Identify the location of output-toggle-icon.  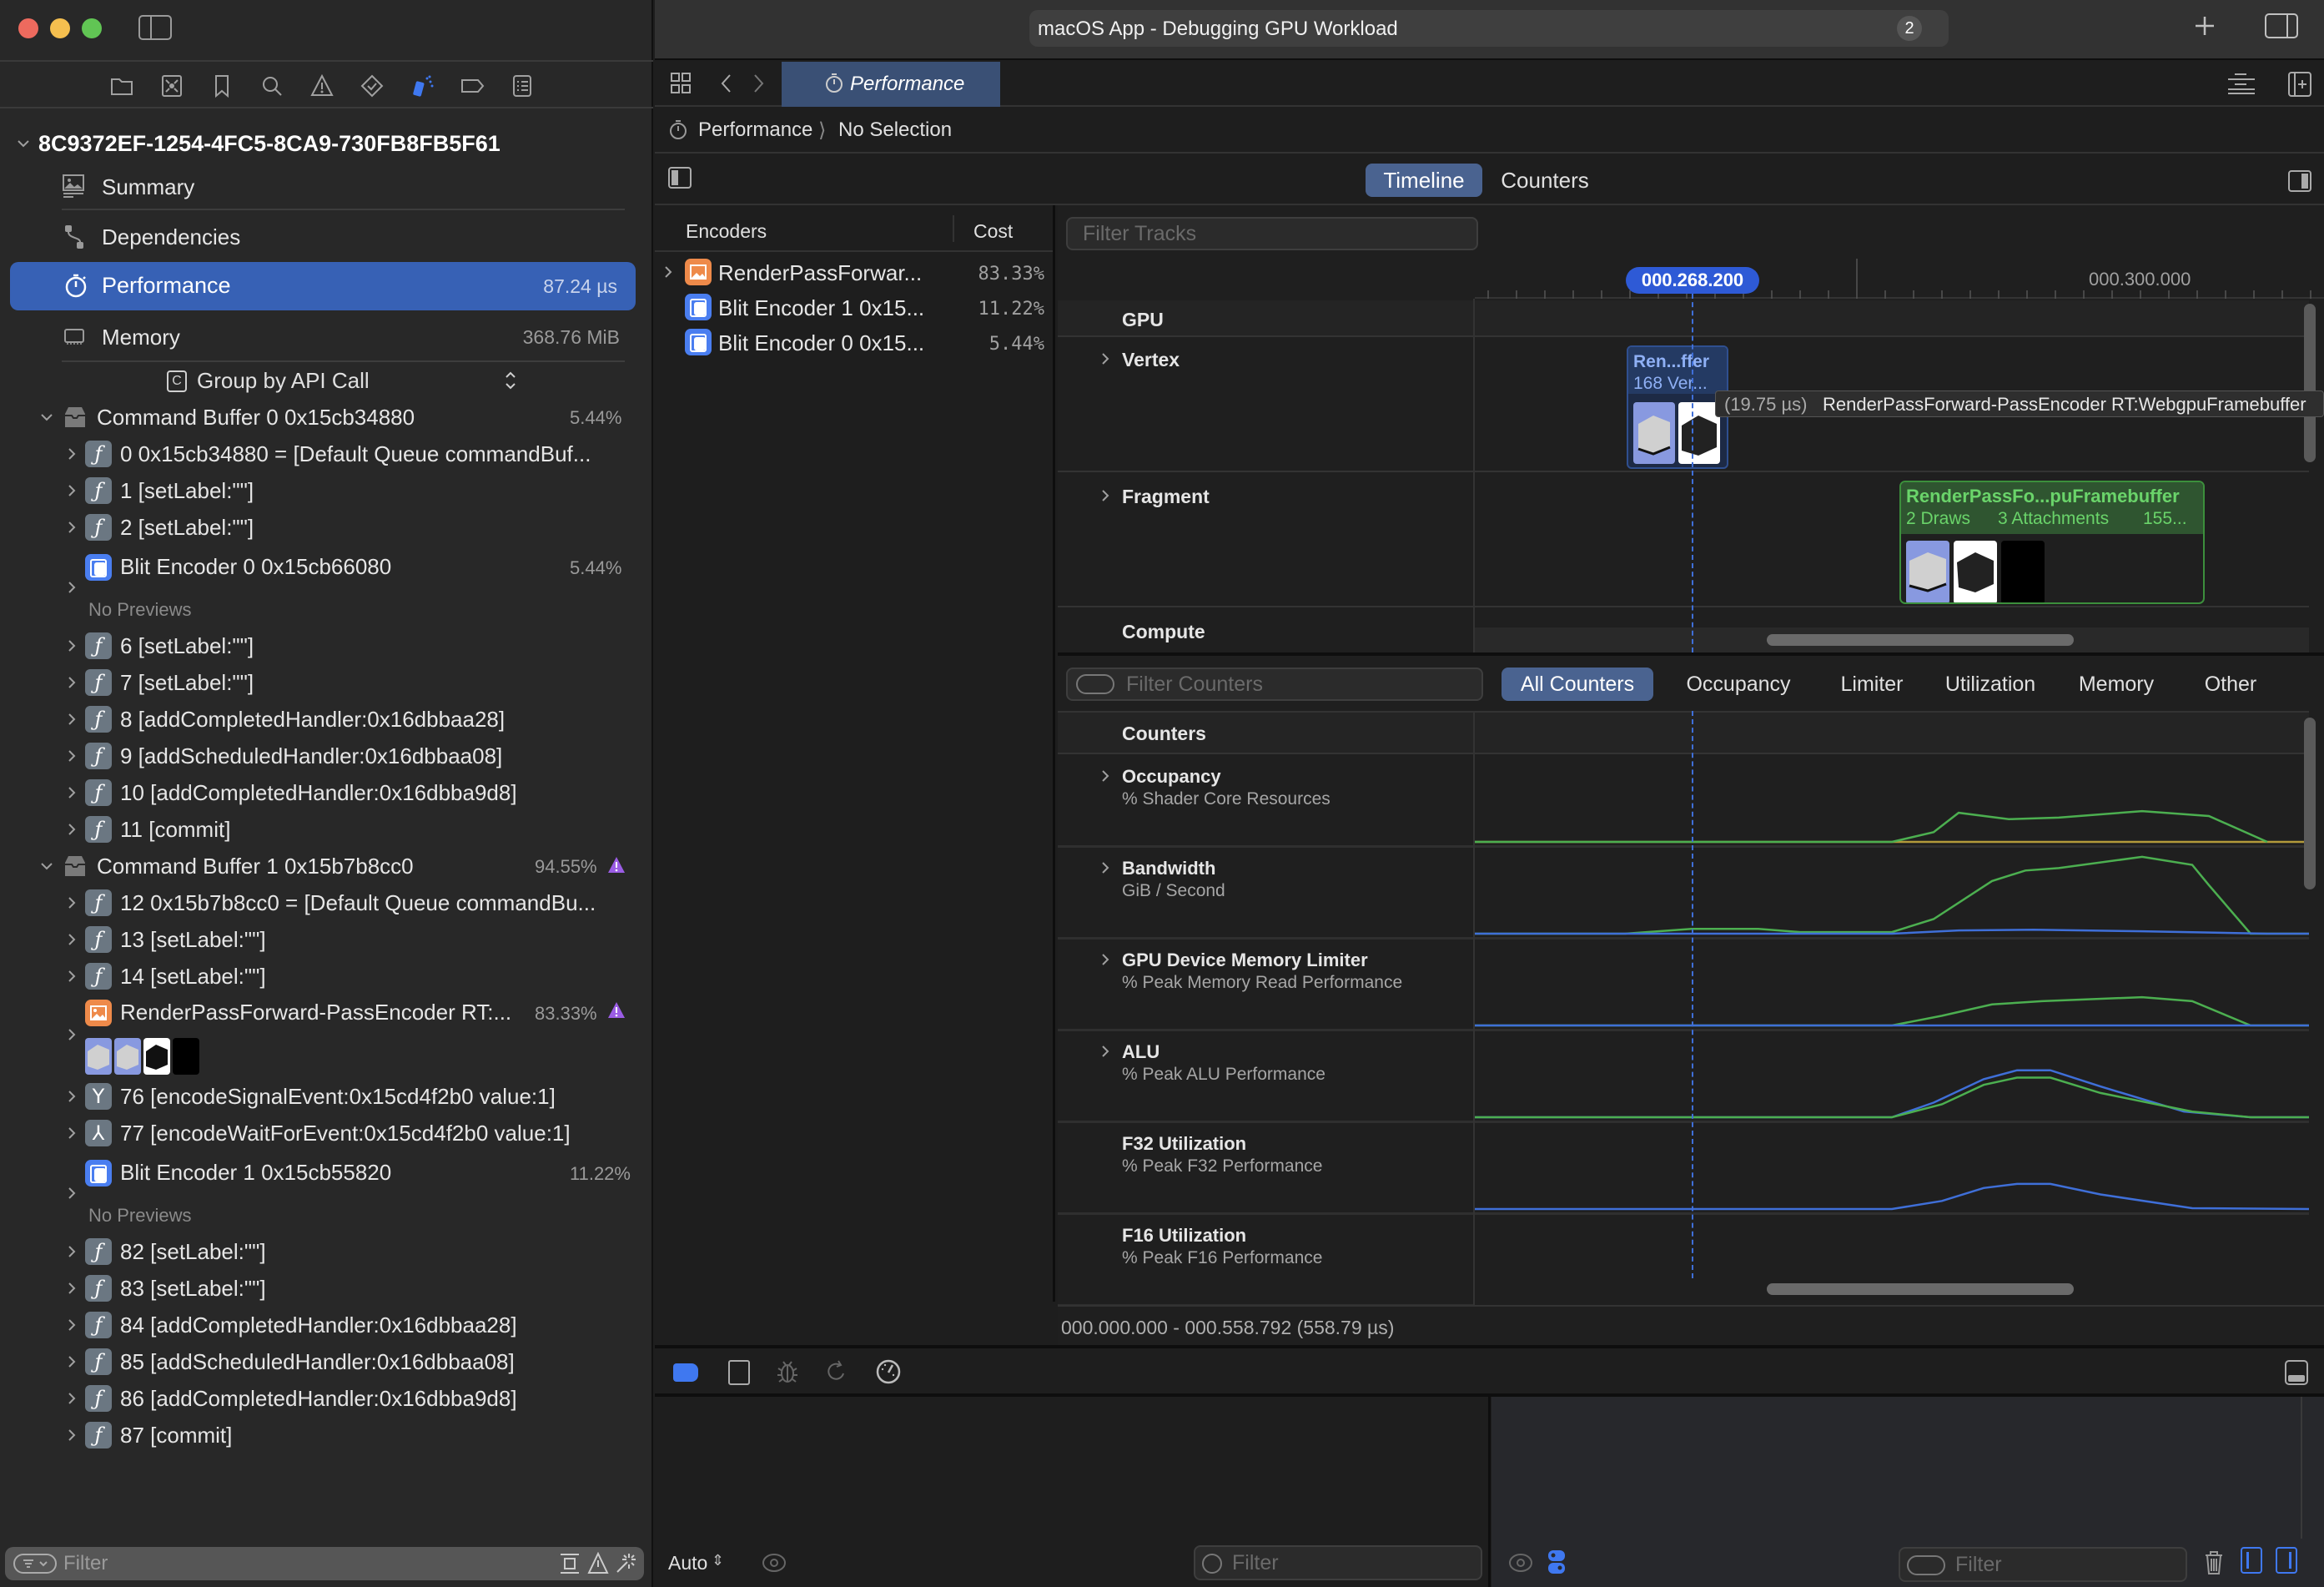
(1557, 1562).